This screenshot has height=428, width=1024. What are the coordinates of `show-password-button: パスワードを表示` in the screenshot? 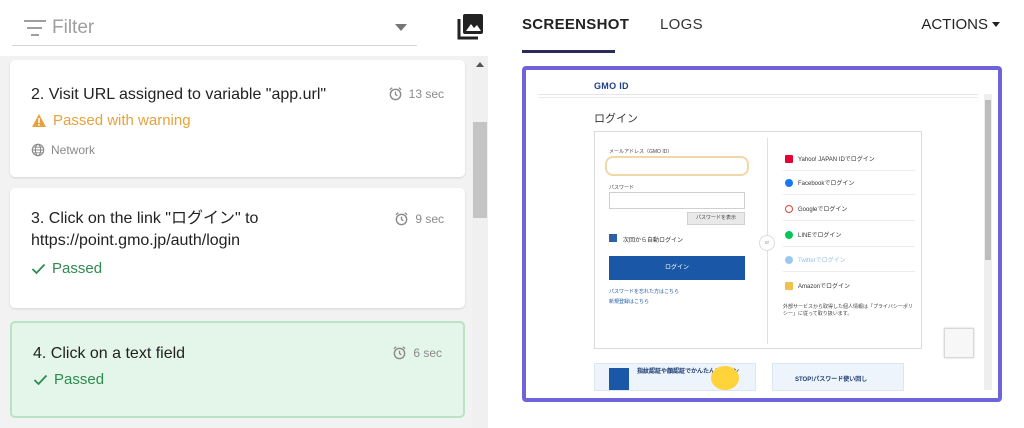 It's located at (716, 218).